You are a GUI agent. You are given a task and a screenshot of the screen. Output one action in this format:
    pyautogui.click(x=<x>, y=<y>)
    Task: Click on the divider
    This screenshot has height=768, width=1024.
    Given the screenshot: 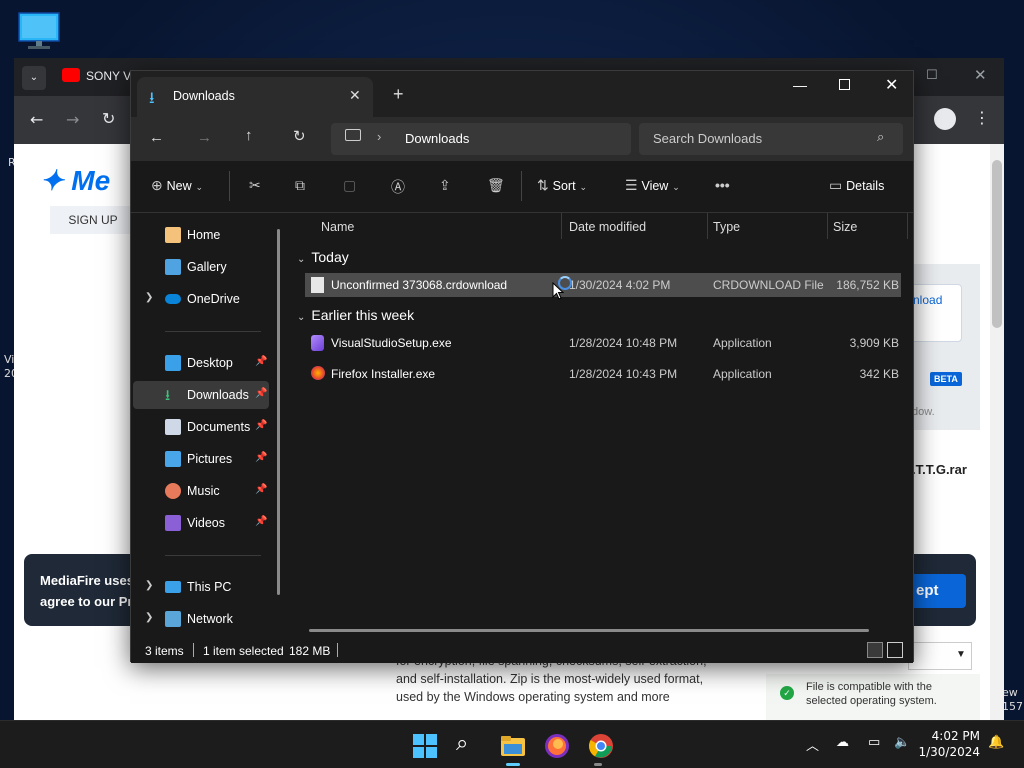 What is the action you would take?
    pyautogui.click(x=521, y=186)
    